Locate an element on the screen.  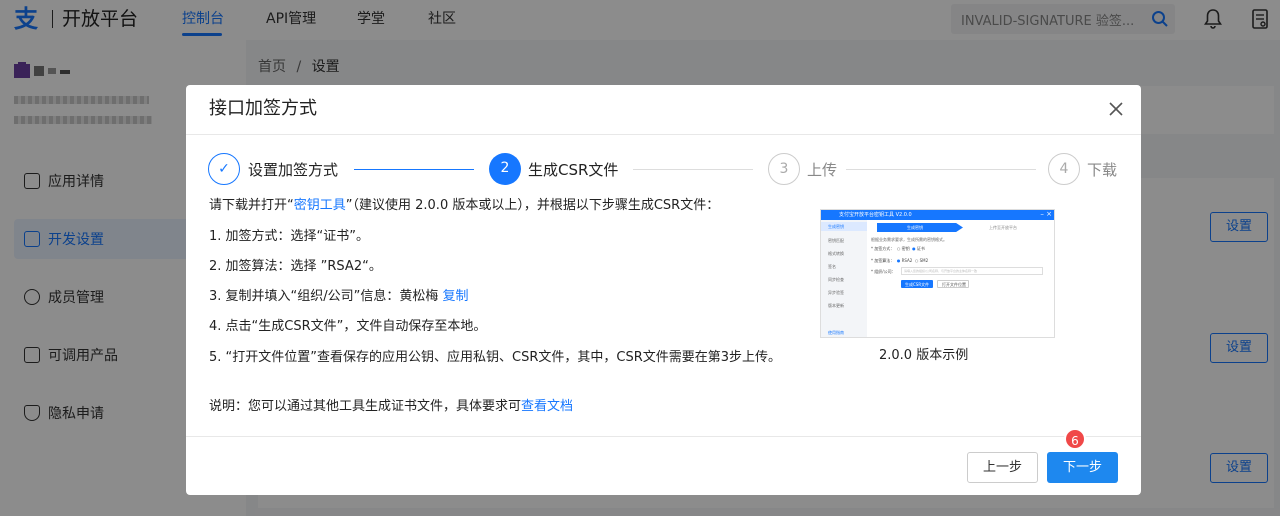
view-docs-link: 查看文档 is located at coordinates (547, 406).